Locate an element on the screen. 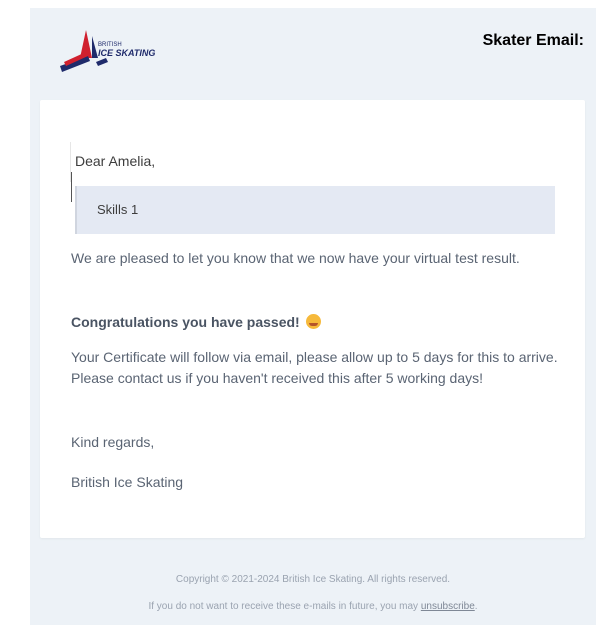  signature: British Ice Skating is located at coordinates (127, 482).